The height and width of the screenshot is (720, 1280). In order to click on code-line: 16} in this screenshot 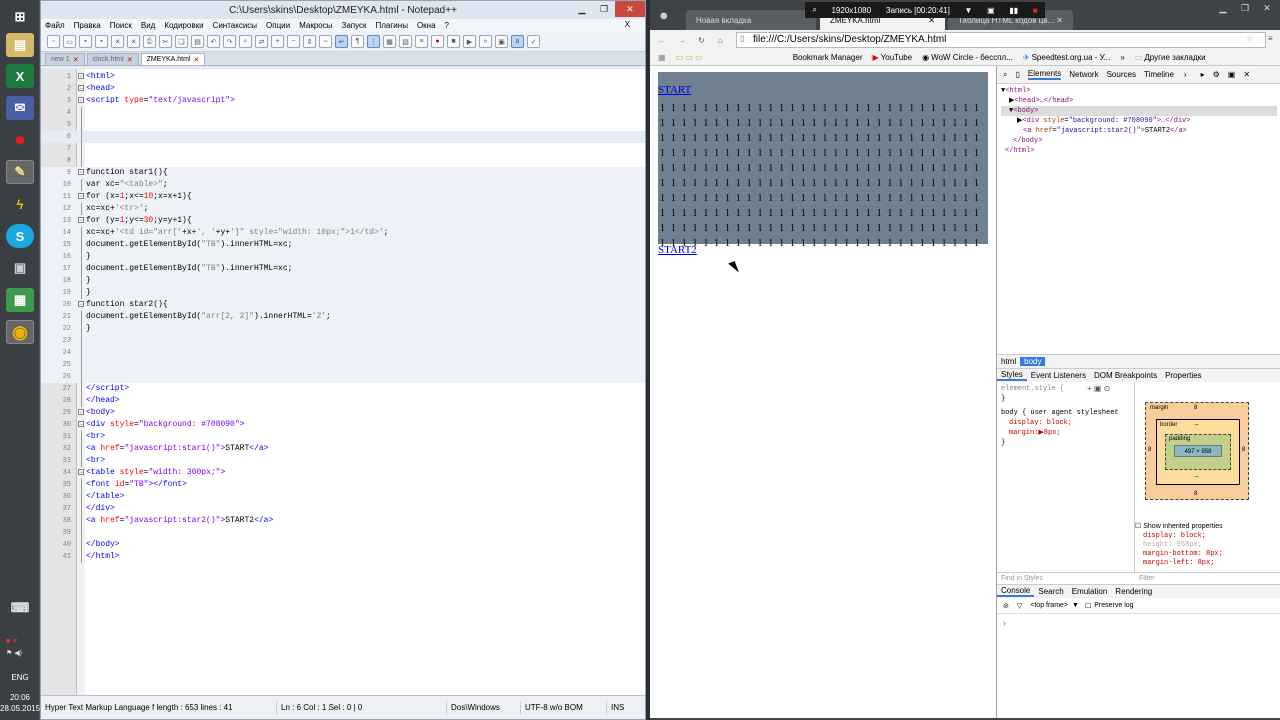, I will do `click(343, 257)`.